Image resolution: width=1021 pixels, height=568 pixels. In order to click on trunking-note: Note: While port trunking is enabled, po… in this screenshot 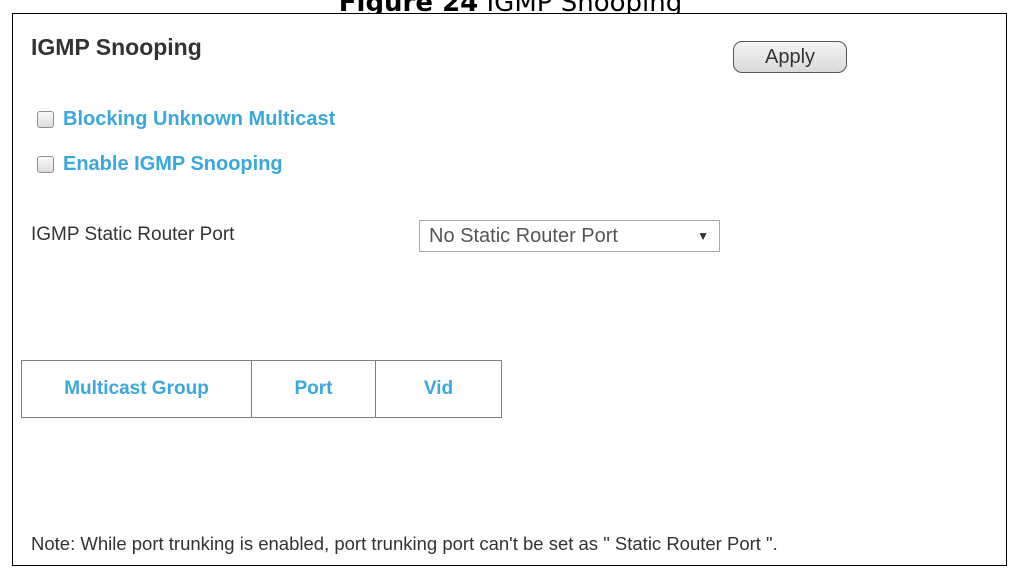, I will do `click(404, 543)`.